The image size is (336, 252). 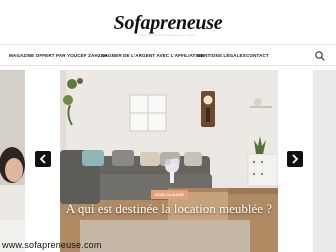 I want to click on next-slide-preview, so click(x=324, y=161).